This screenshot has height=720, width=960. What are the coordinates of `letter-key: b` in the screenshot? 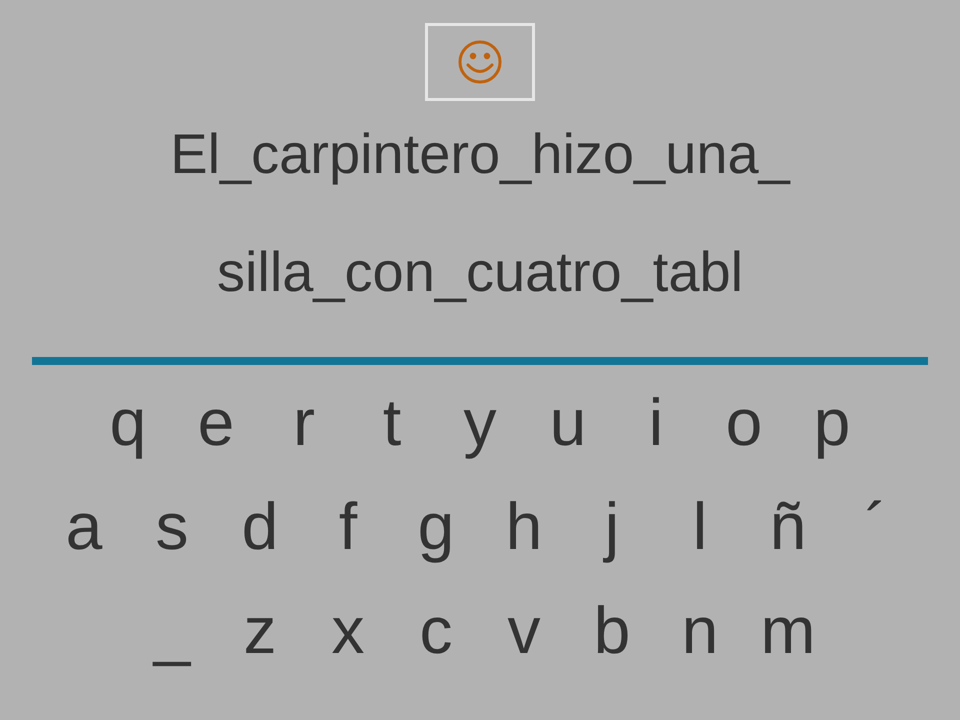 It's located at (612, 630).